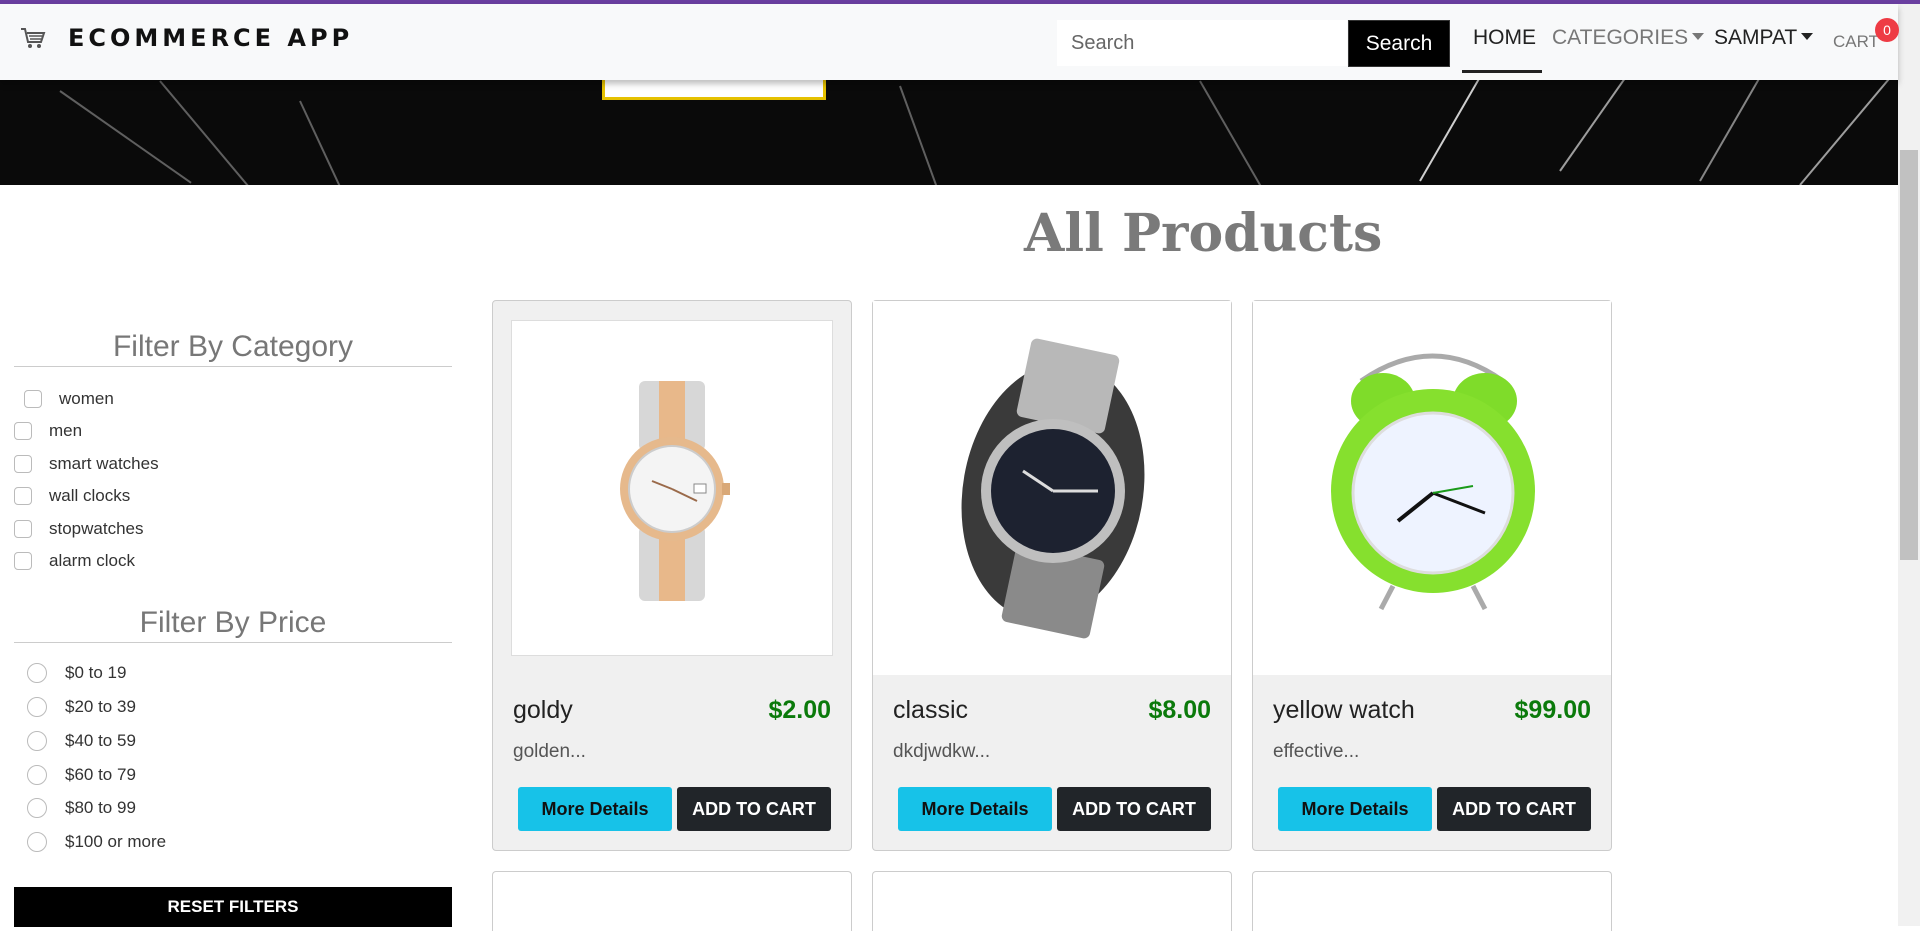 Image resolution: width=1920 pixels, height=931 pixels. I want to click on price-radio-100-plus: $100 or more, so click(96, 842).